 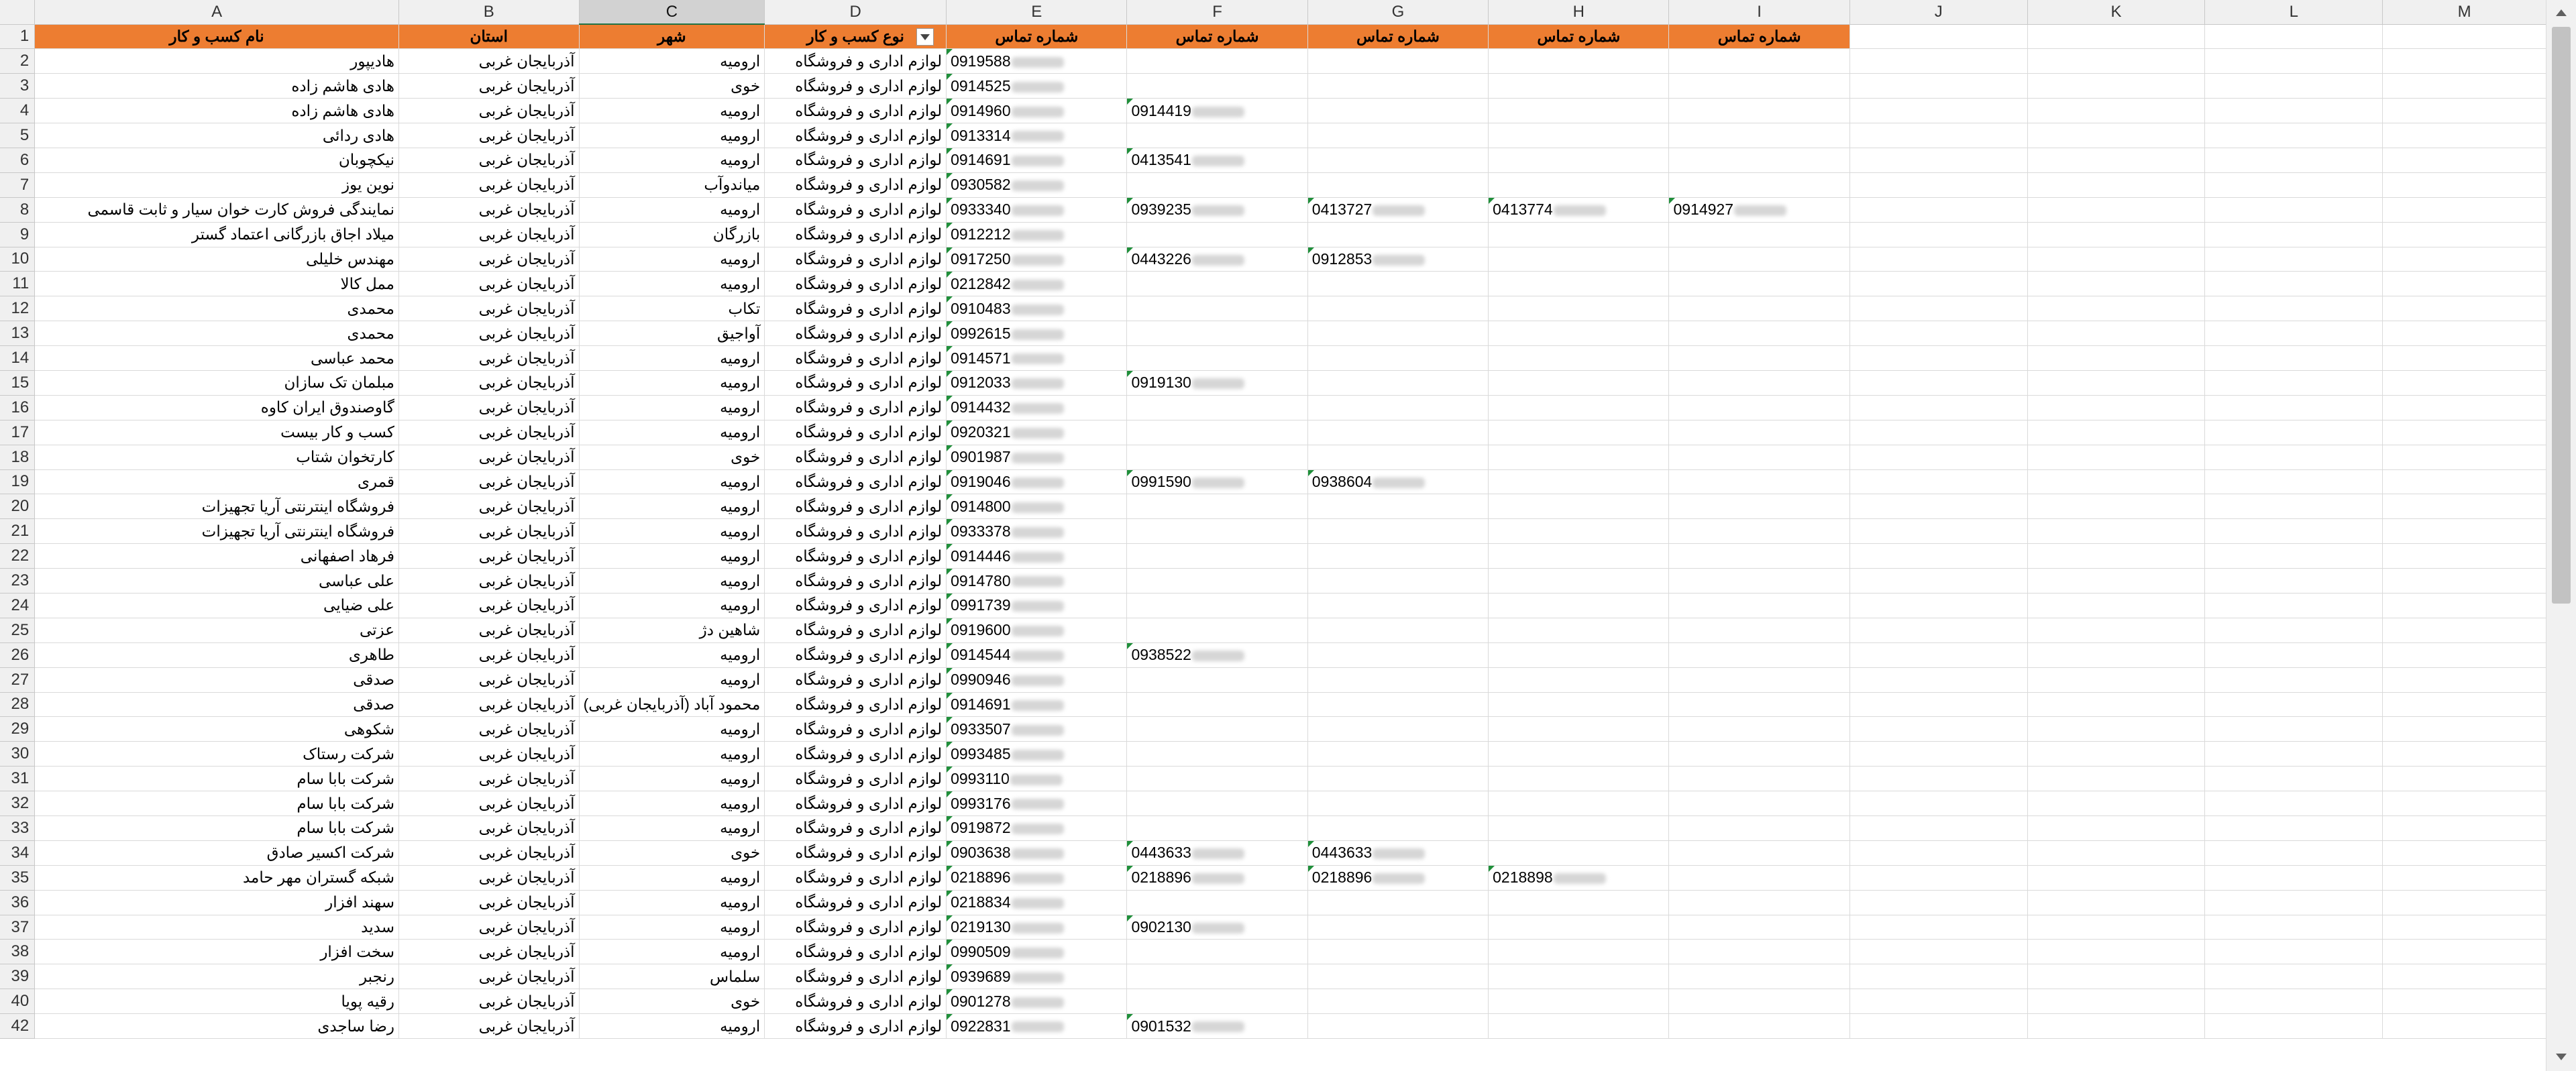 What do you see at coordinates (1579, 210) in the screenshot?
I see `phone-cell: 0413774` at bounding box center [1579, 210].